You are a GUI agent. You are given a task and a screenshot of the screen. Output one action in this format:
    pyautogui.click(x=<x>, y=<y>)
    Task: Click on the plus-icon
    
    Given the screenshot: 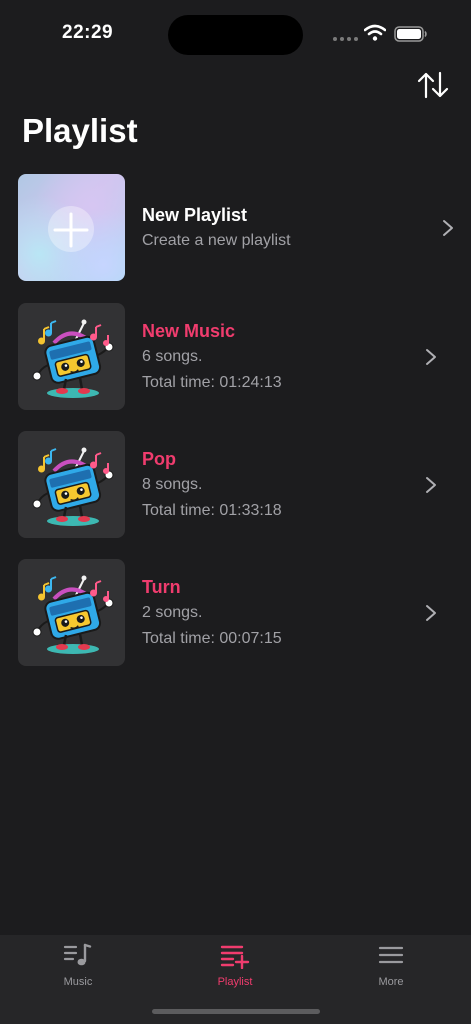 What is the action you would take?
    pyautogui.click(x=71, y=230)
    